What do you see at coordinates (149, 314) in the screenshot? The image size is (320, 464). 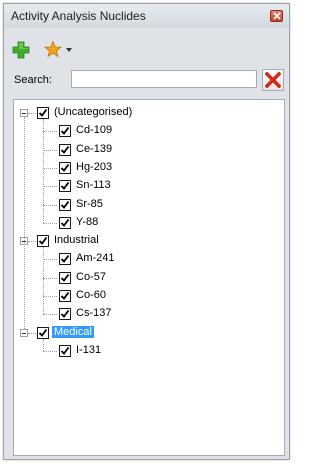 I see `tree-item-node: Cs-137` at bounding box center [149, 314].